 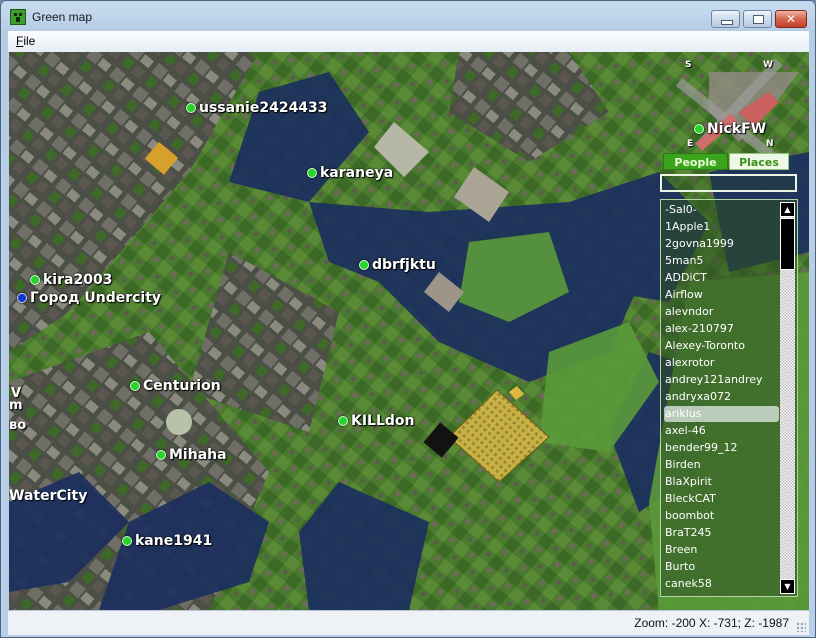 I want to click on list-item: BlaXpirit, so click(x=721, y=482).